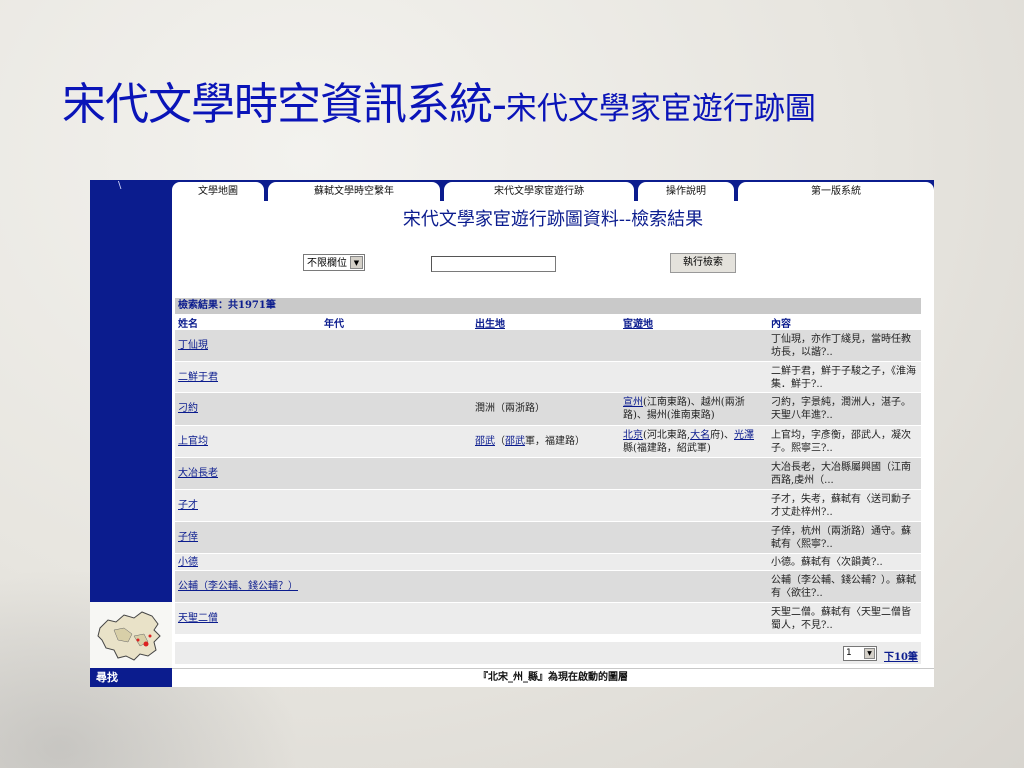 The width and height of the screenshot is (1024, 768). What do you see at coordinates (188, 505) in the screenshot?
I see `row-name-link: 子才` at bounding box center [188, 505].